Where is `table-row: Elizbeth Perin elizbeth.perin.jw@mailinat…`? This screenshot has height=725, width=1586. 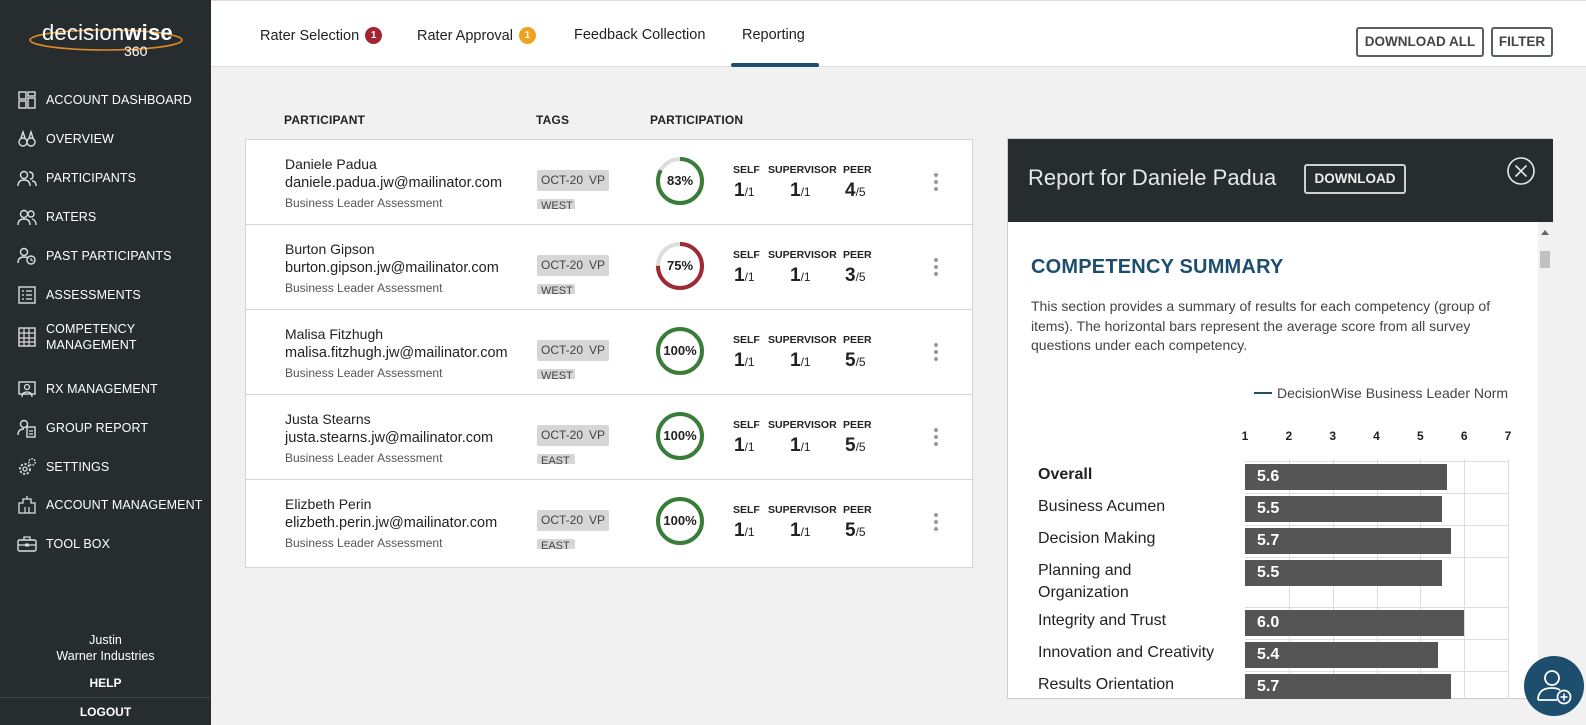
table-row: Elizbeth Perin elizbeth.perin.jw@mailinat… is located at coordinates (609, 522).